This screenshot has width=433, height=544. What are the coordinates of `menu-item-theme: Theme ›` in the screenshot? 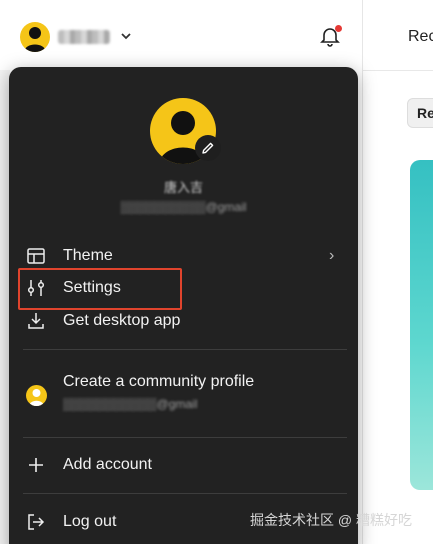 It's located at (183, 256).